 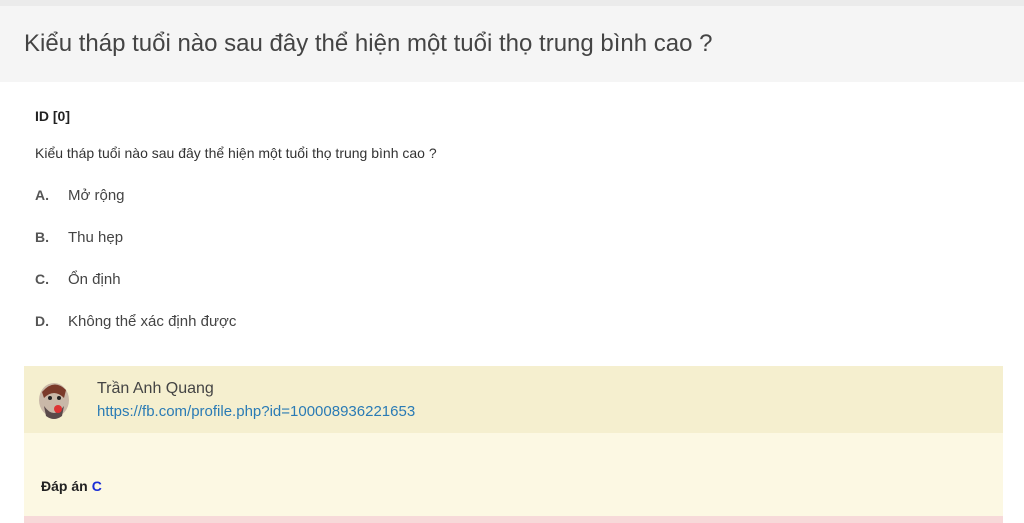 What do you see at coordinates (96, 486) in the screenshot?
I see `answer-letter: C` at bounding box center [96, 486].